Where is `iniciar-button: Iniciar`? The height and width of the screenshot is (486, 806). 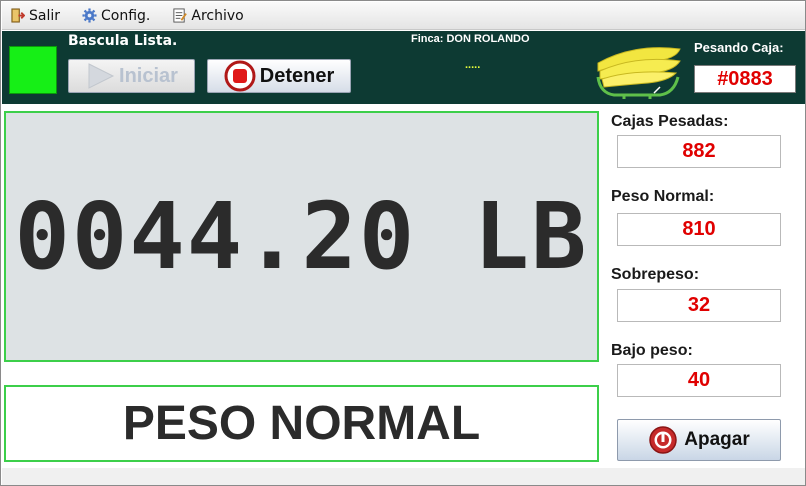
iniciar-button: Iniciar is located at coordinates (131, 76).